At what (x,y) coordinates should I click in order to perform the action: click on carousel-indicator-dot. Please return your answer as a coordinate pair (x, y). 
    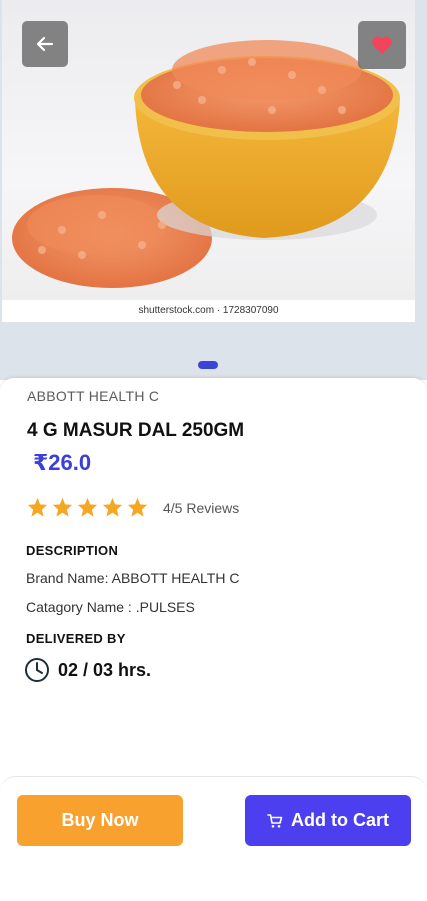
    Looking at the image, I should click on (208, 365).